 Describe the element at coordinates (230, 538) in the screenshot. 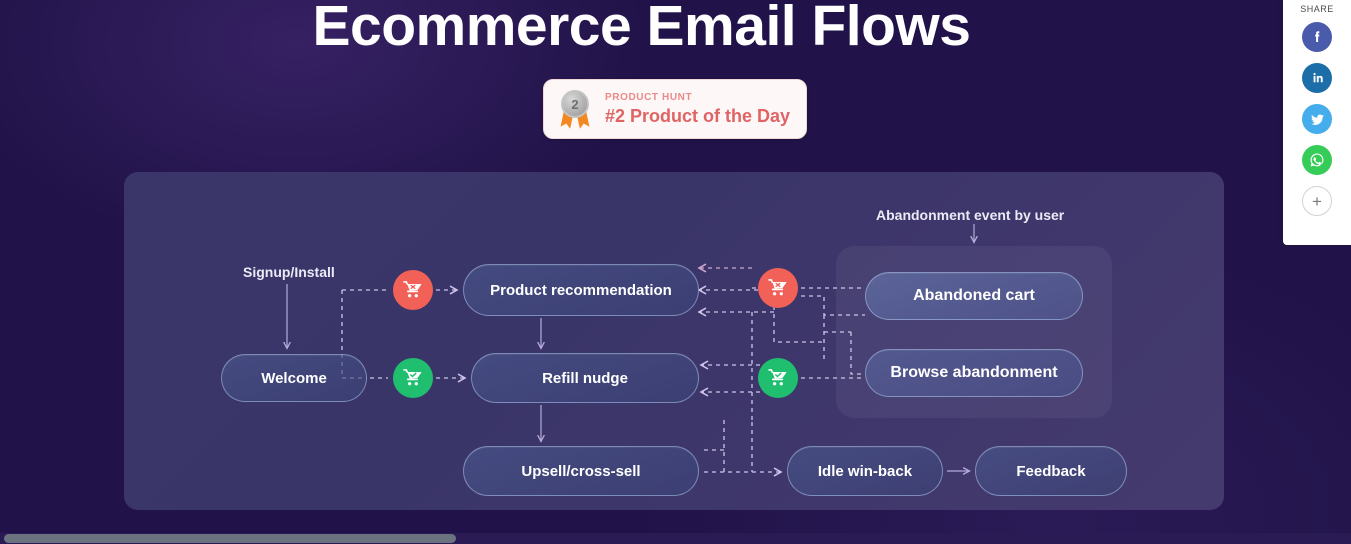

I see `horizontal-scrollbar-thumb` at that location.